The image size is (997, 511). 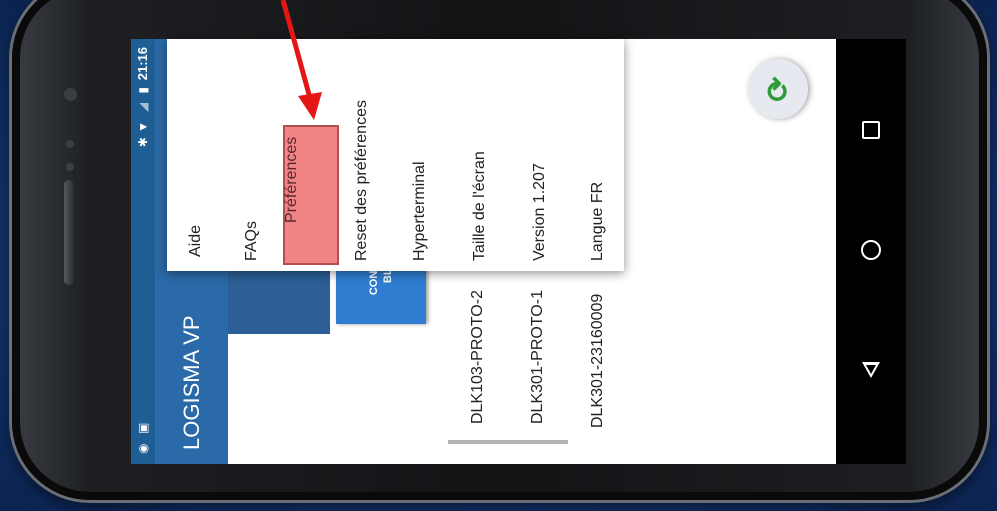 I want to click on menu-item-preferences: Préférences, so click(x=311, y=195).